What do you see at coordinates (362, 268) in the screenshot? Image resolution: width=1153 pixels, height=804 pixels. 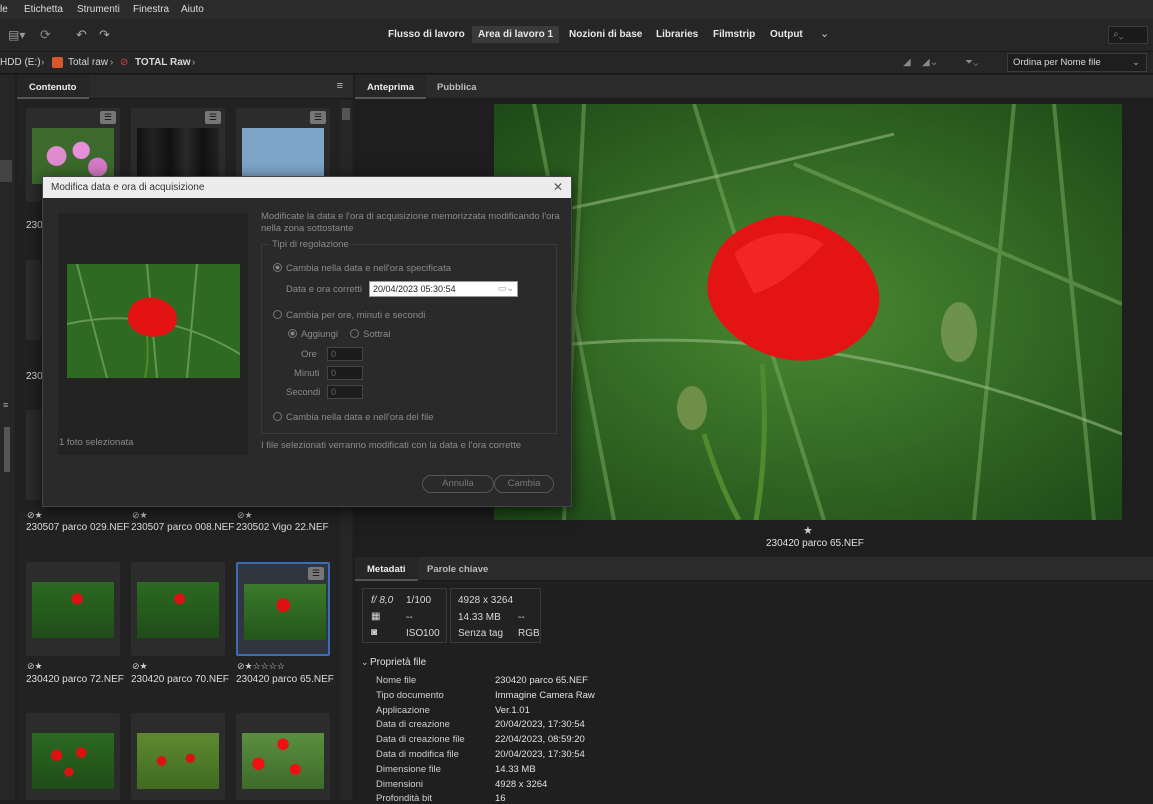 I see `option-specified: Cambia nella data e nell'ora specificata` at bounding box center [362, 268].